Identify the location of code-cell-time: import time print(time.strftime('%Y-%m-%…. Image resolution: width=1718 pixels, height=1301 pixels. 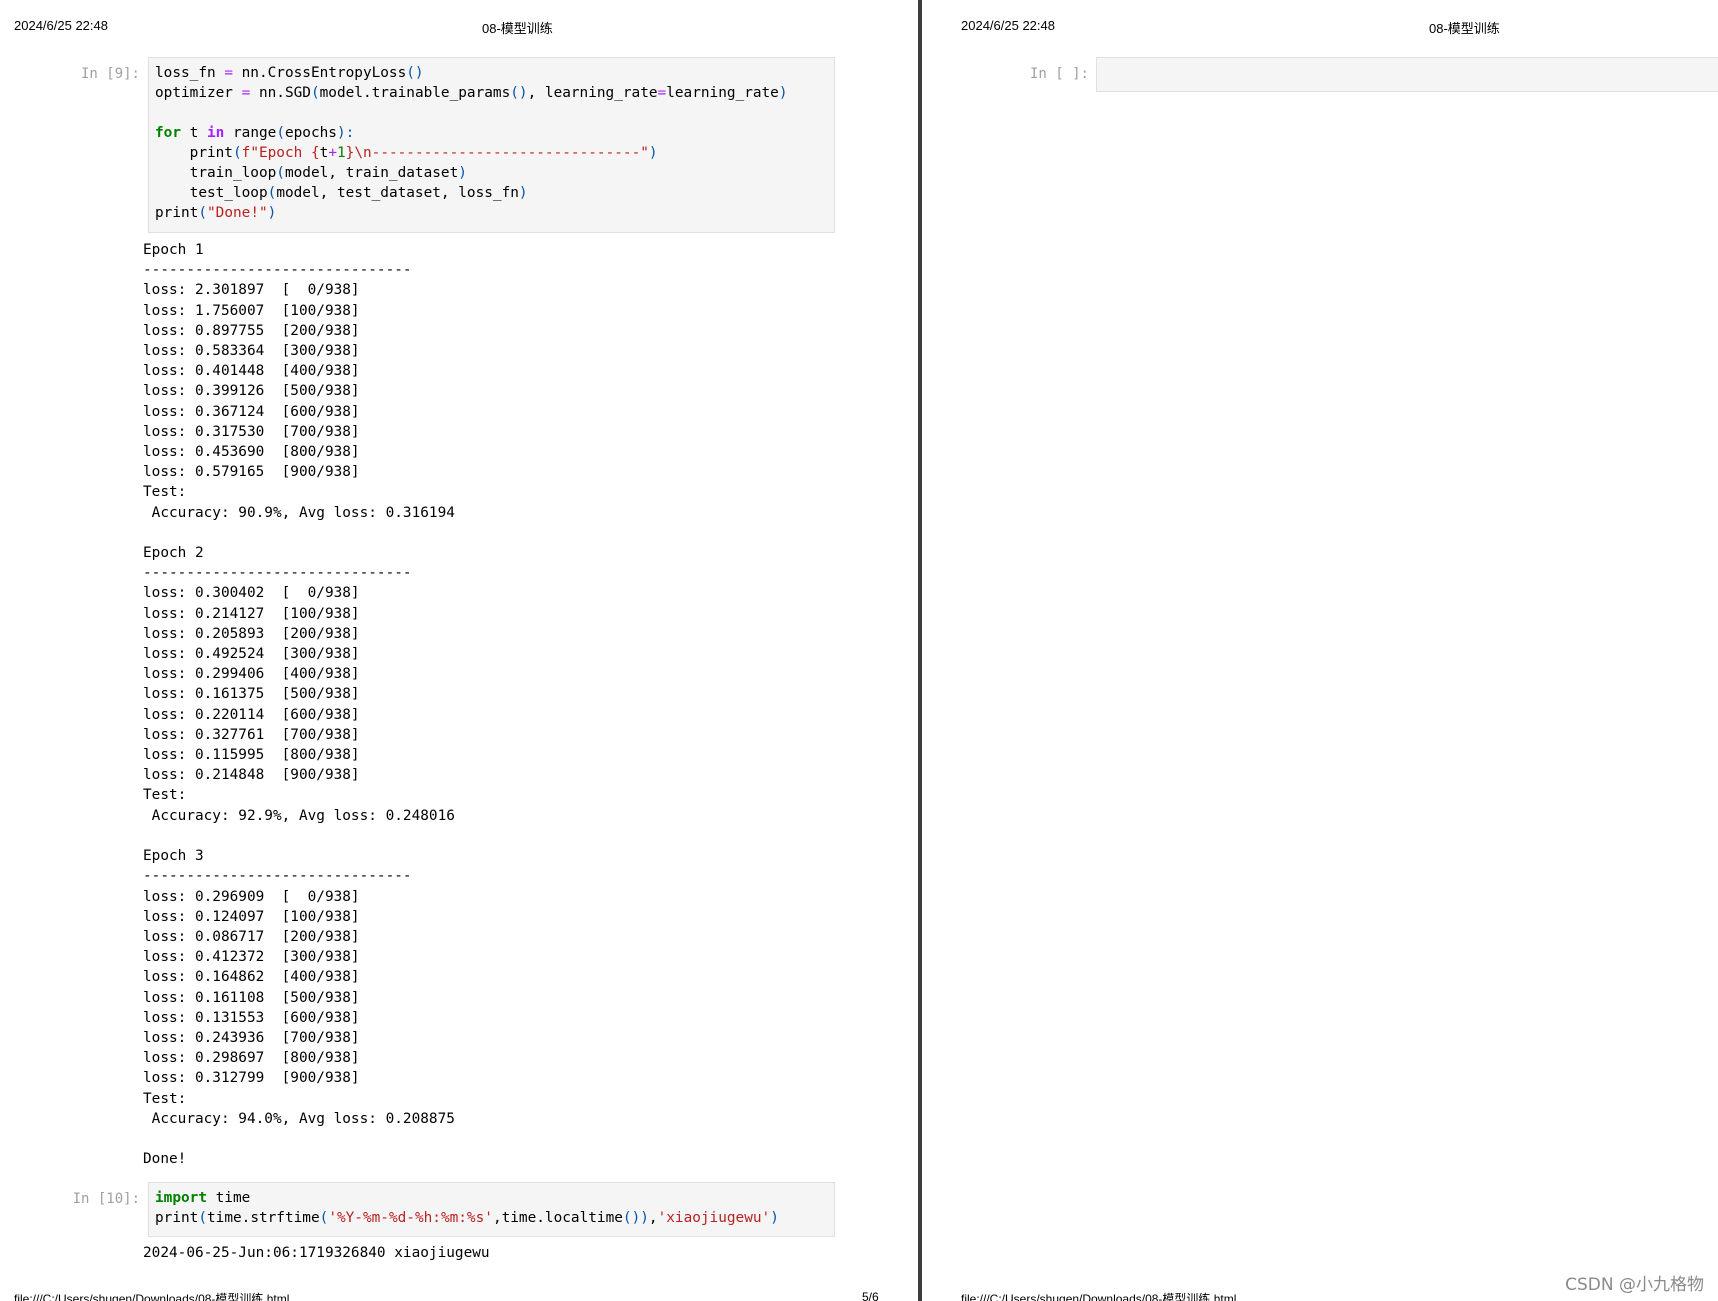
(491, 1209).